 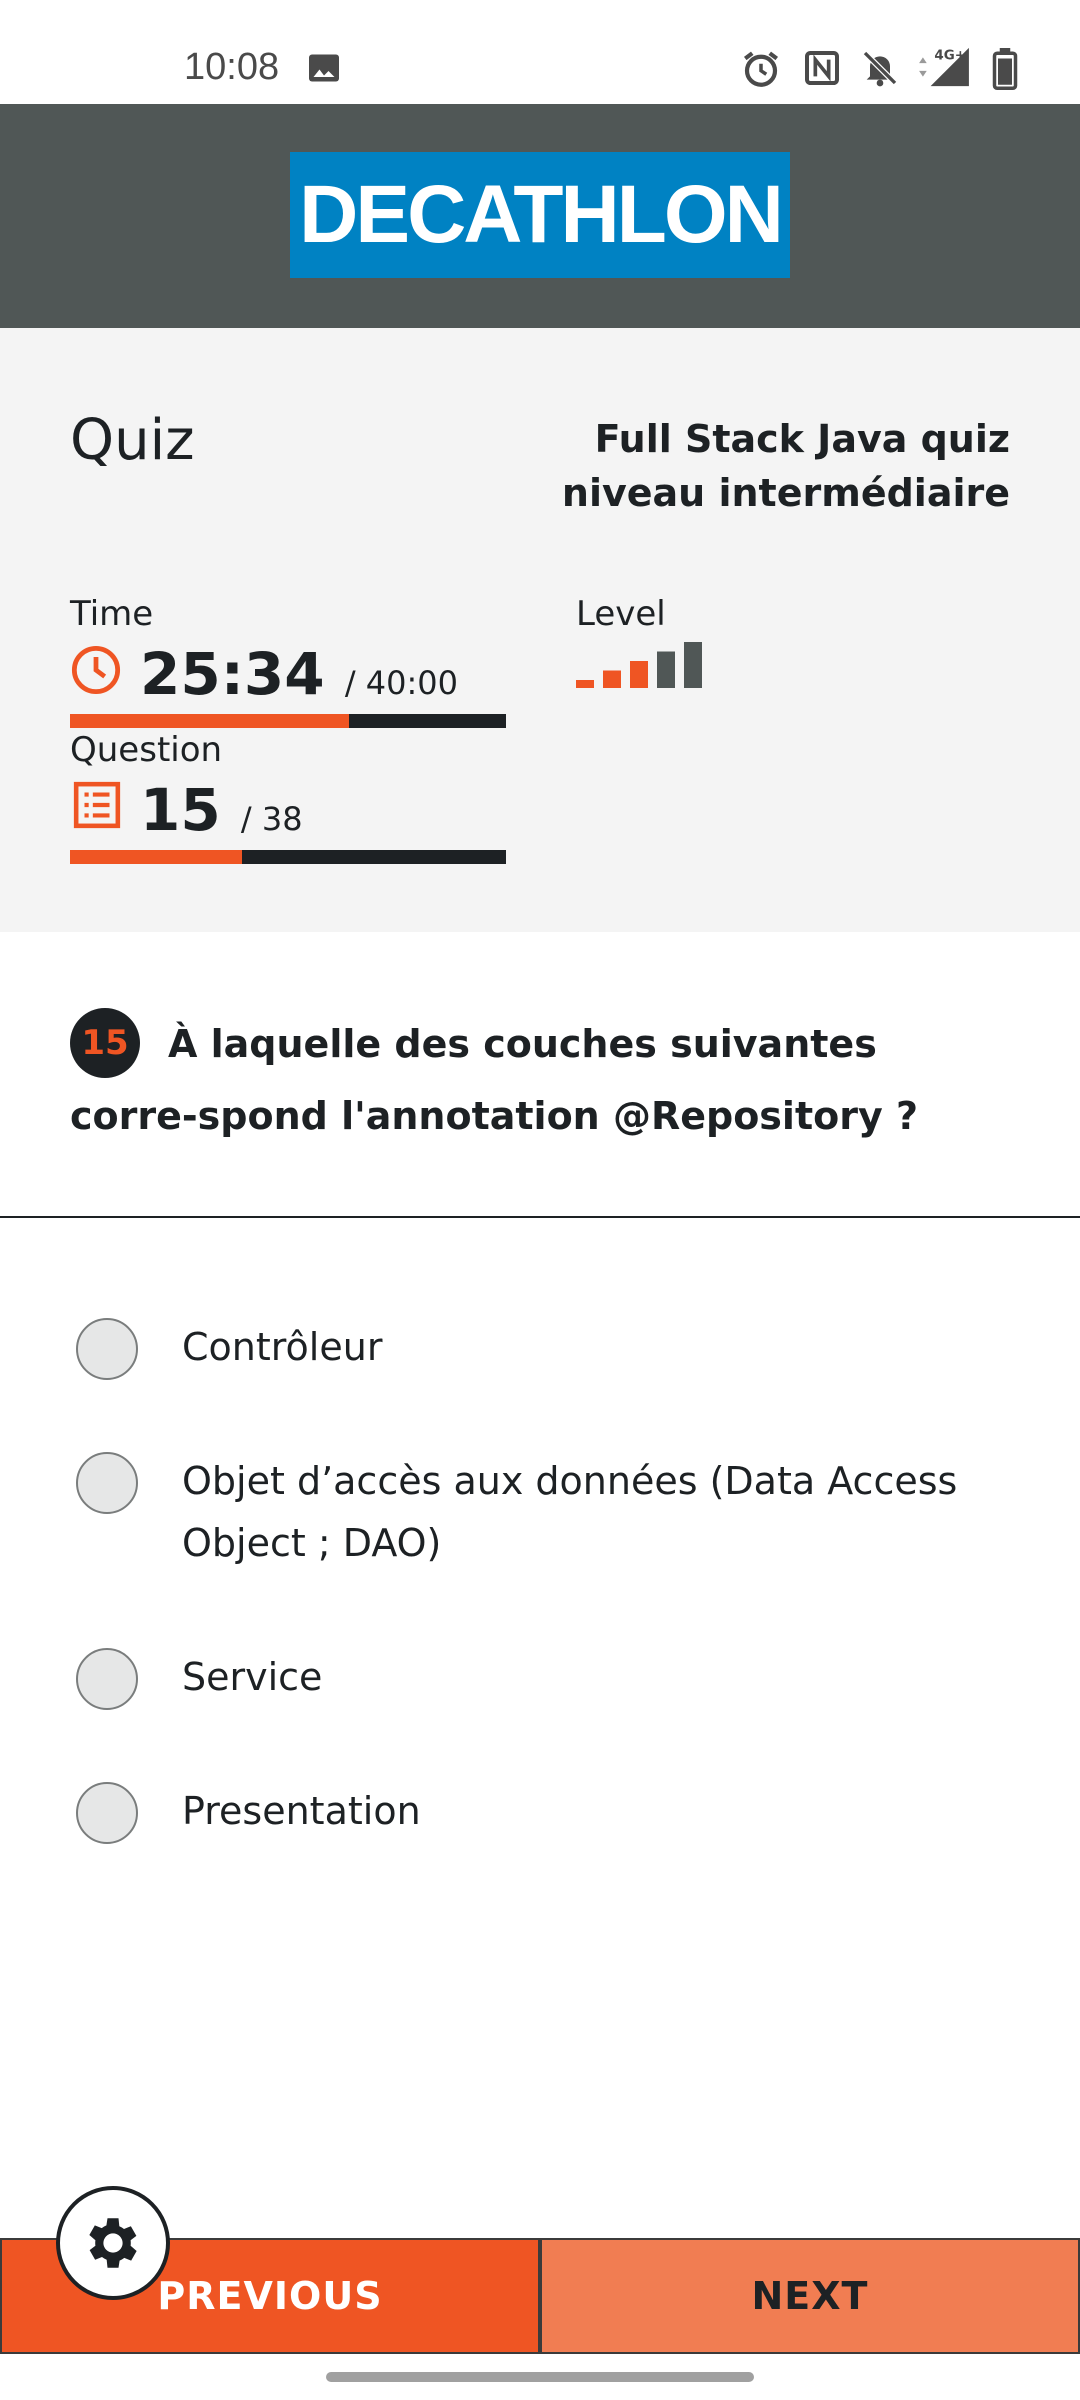 I want to click on status-time: 10:08, so click(x=232, y=67).